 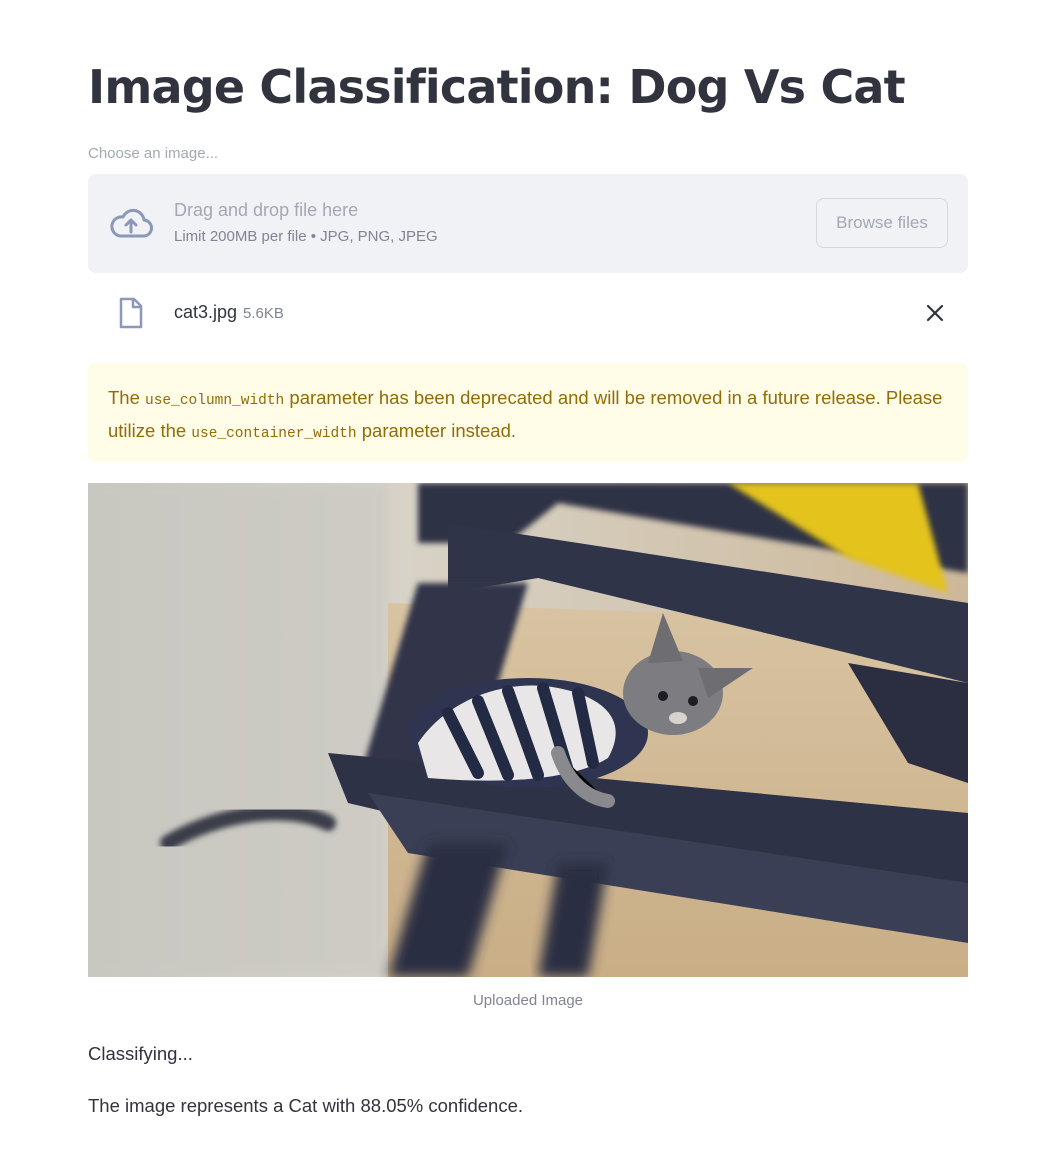 I want to click on file-name-group: cat3.jpg 5.6KB, so click(x=229, y=313).